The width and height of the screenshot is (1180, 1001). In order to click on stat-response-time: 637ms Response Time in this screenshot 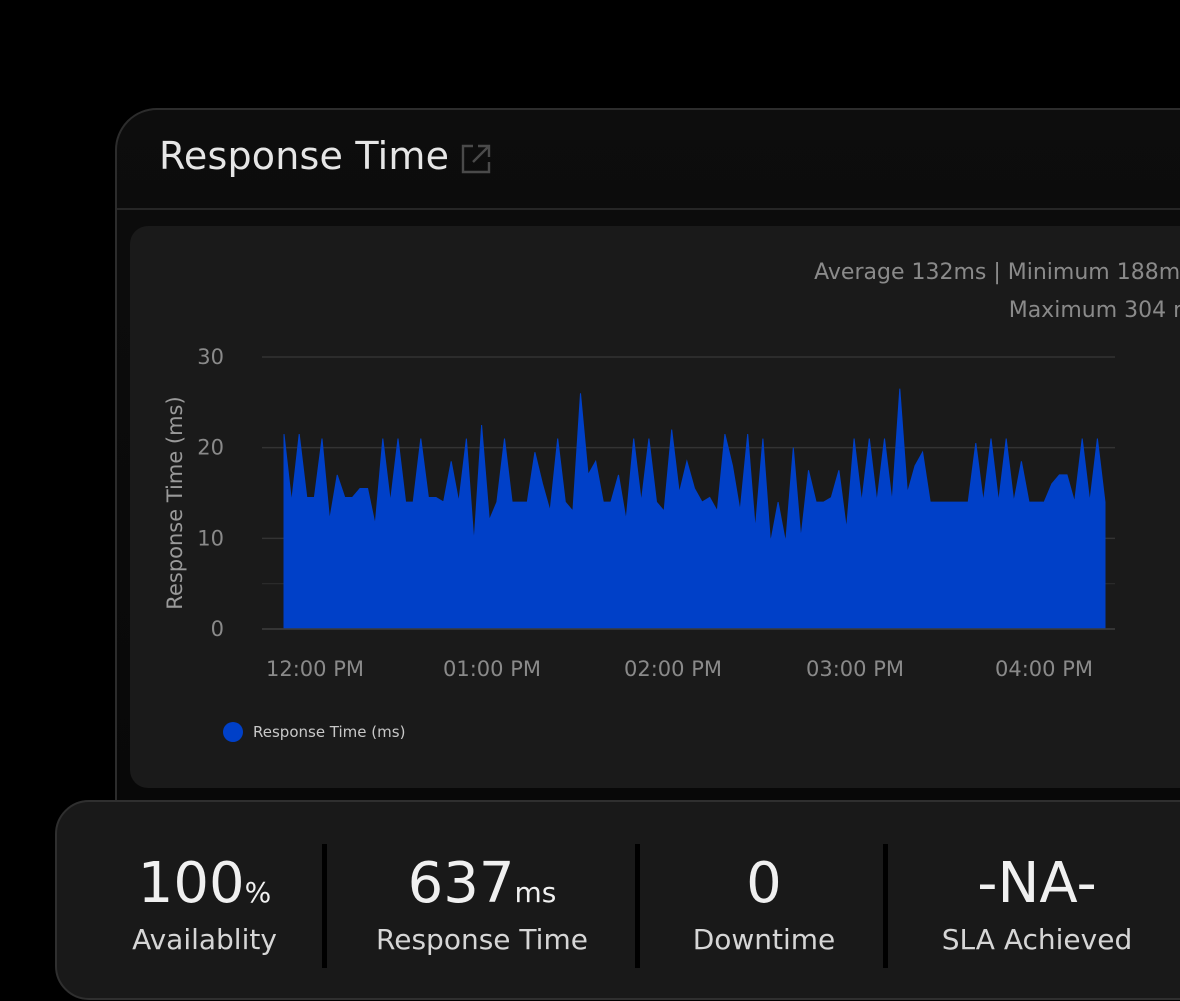, I will do `click(482, 905)`.